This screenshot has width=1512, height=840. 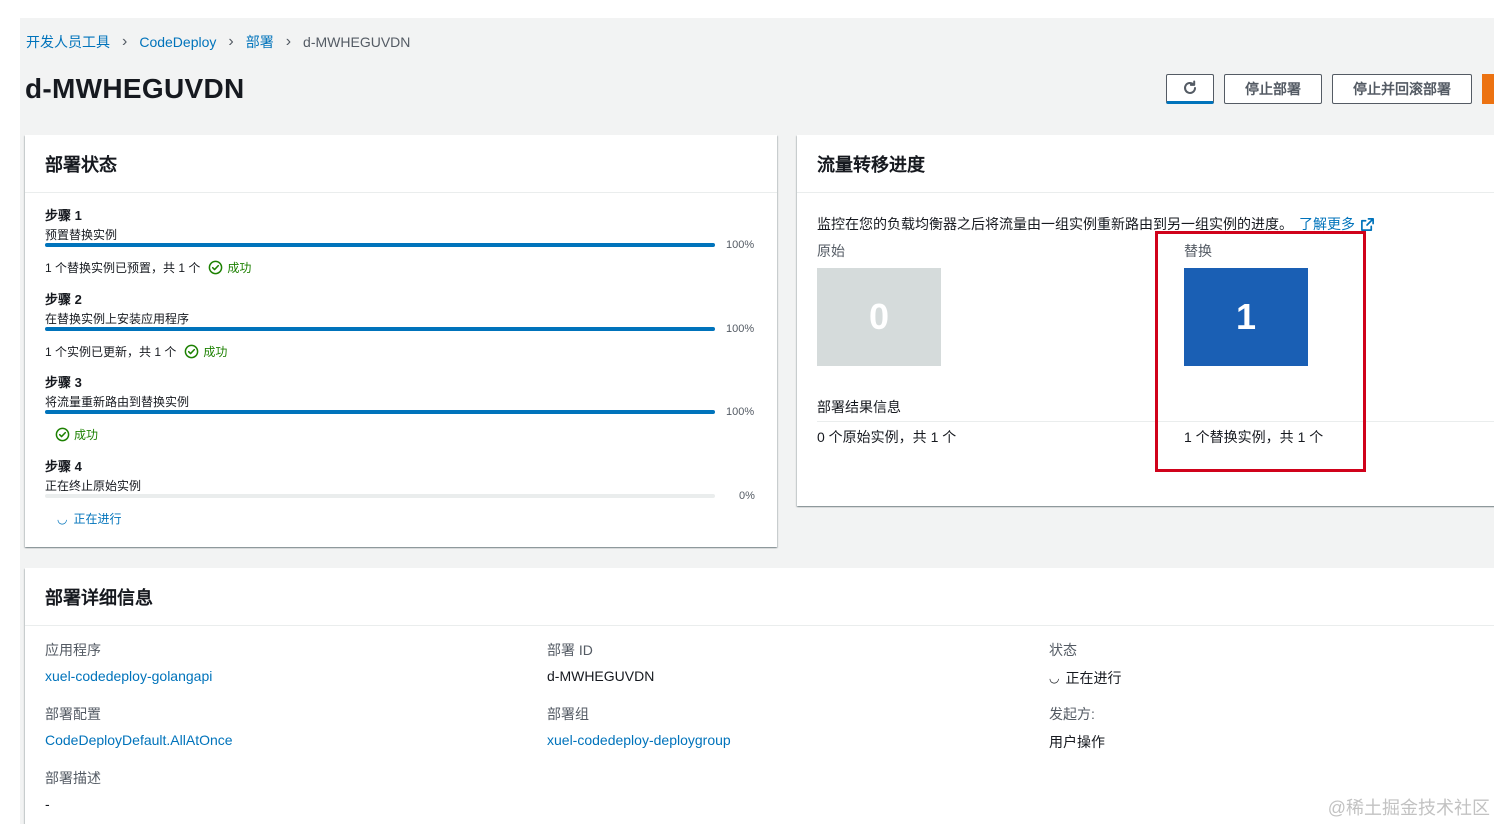 I want to click on traffic-panel-title: 流量转移进度, so click(x=1145, y=164).